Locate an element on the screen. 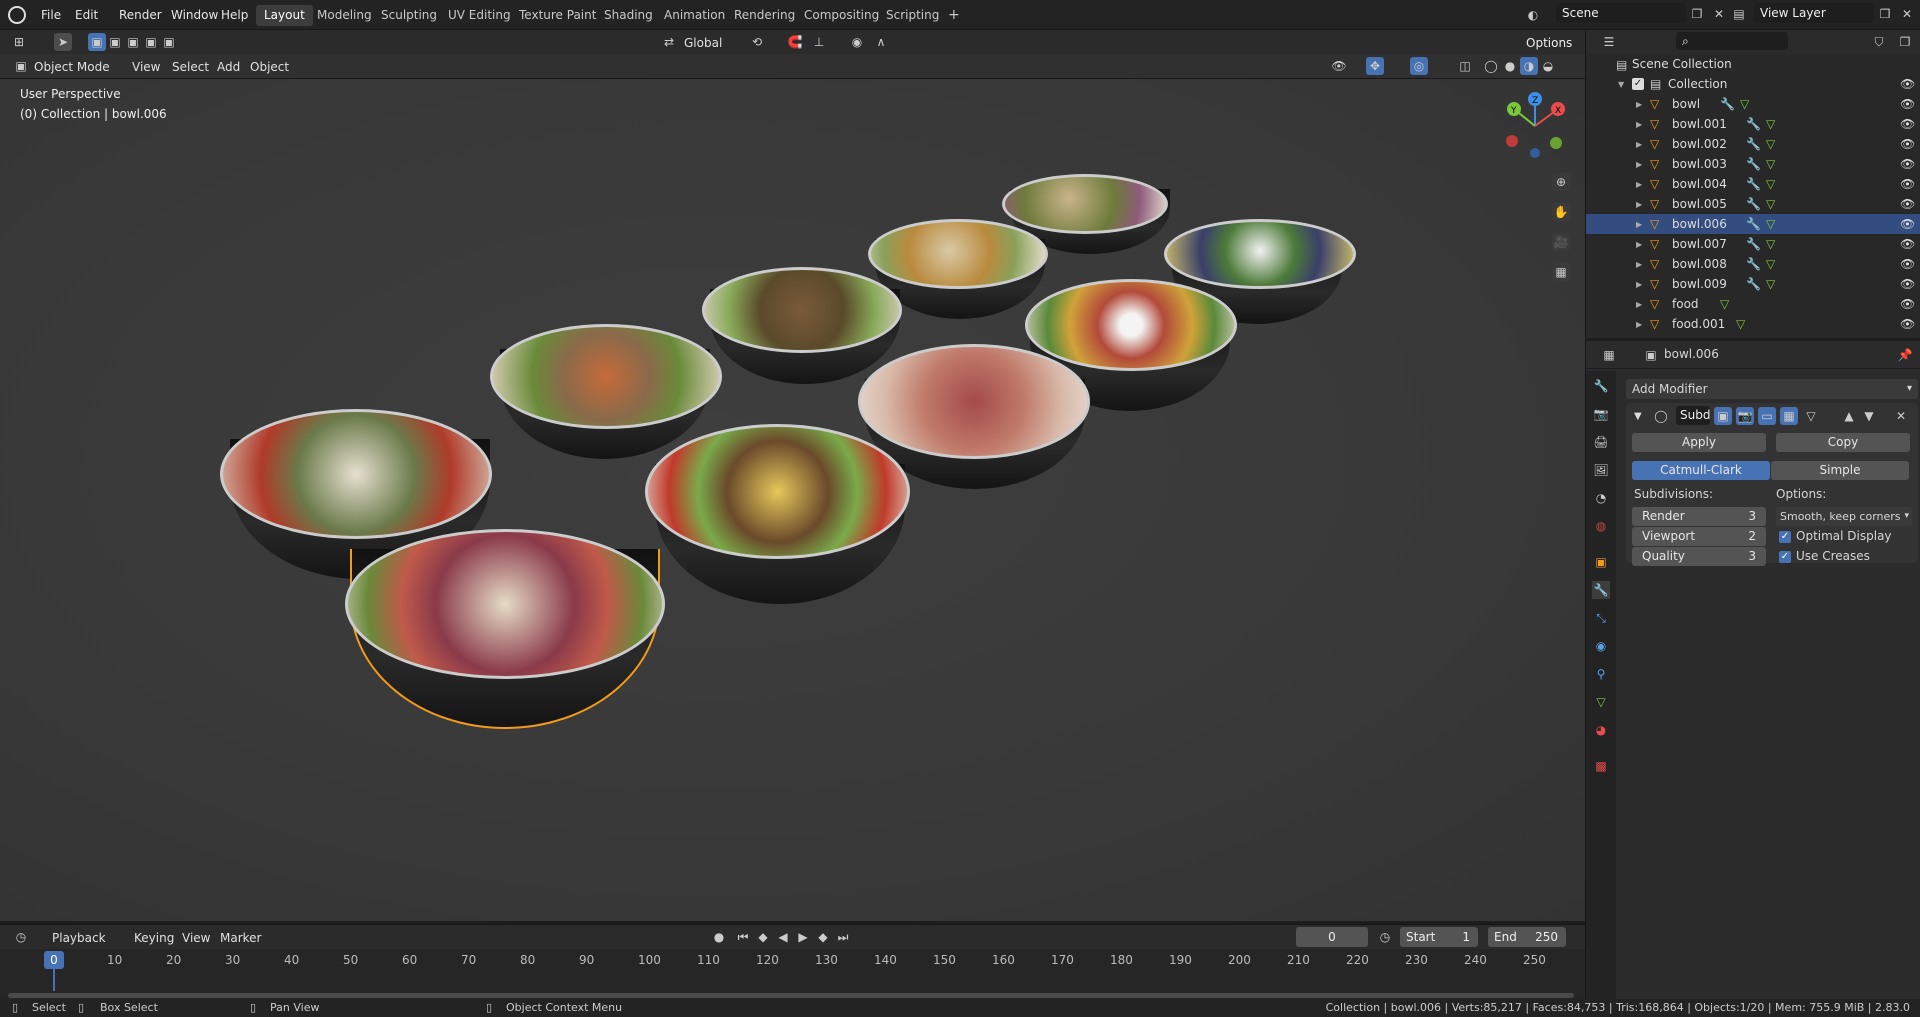 The width and height of the screenshot is (1920, 1017). move-up-icon: ▲ is located at coordinates (1849, 416).